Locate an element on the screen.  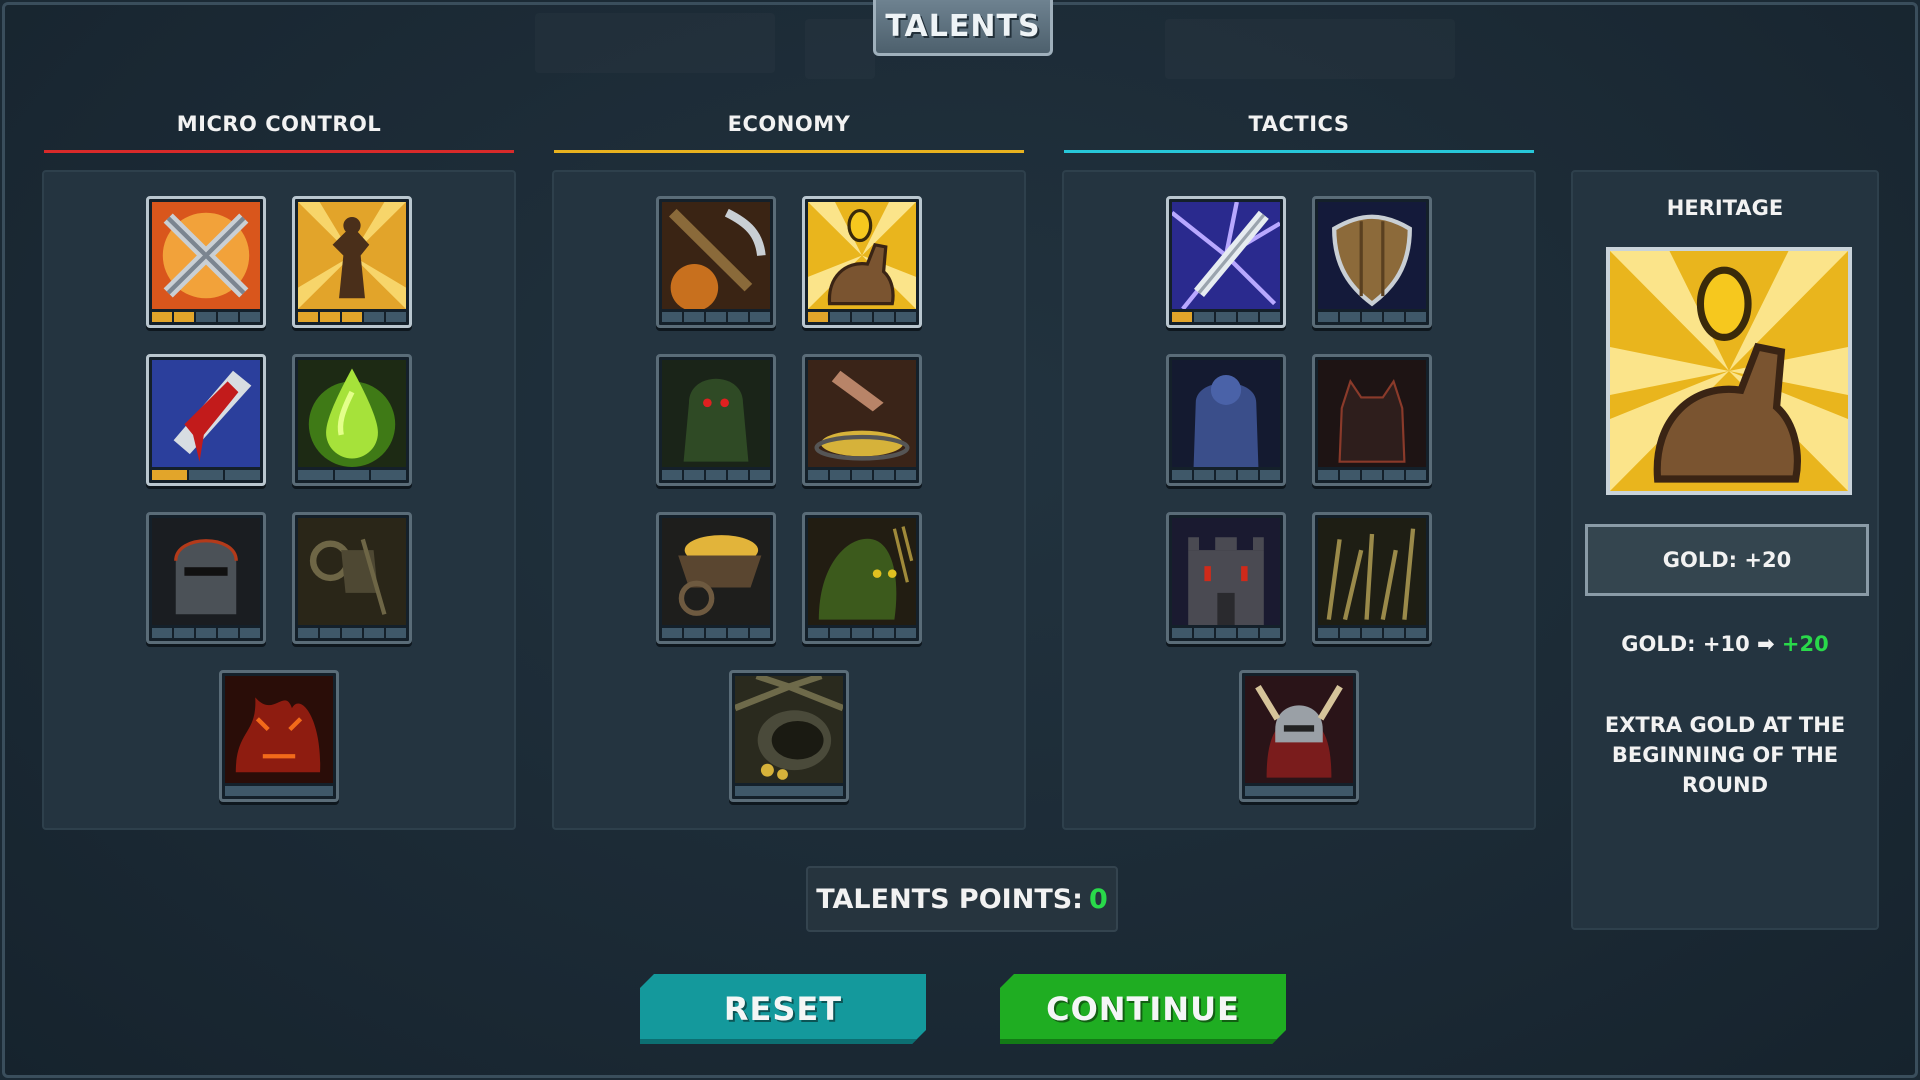
column-title-micro-control: MICRO CONTROL is located at coordinates (279, 124).